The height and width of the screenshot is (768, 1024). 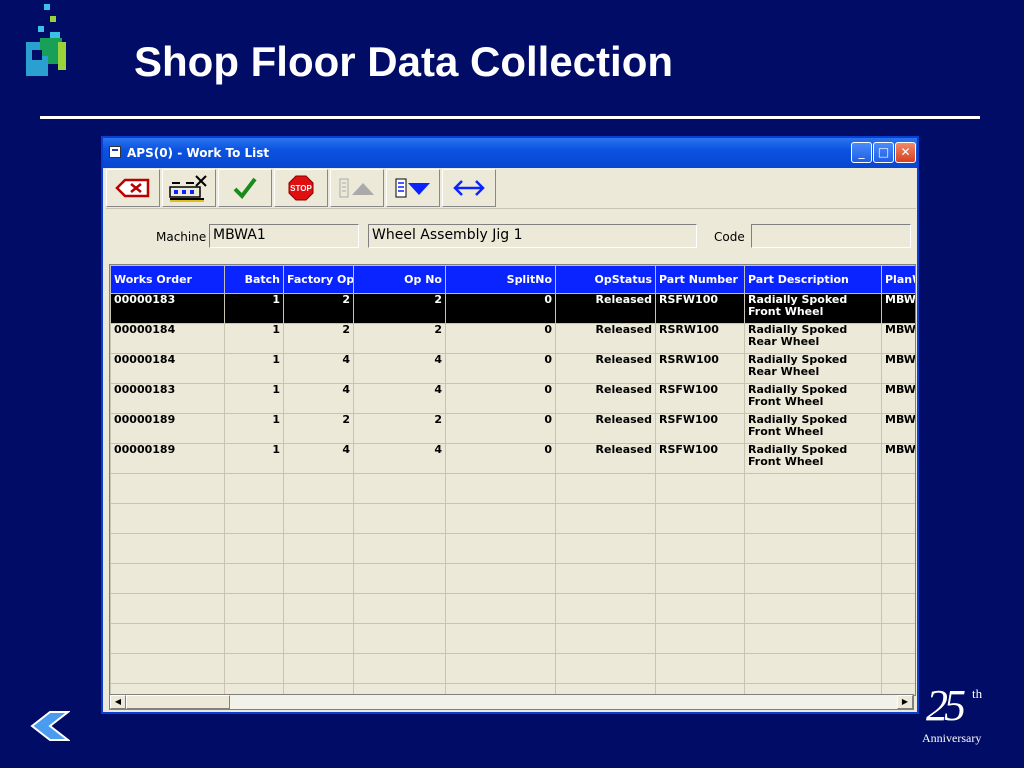 I want to click on column-header: Works Order, so click(x=167, y=279).